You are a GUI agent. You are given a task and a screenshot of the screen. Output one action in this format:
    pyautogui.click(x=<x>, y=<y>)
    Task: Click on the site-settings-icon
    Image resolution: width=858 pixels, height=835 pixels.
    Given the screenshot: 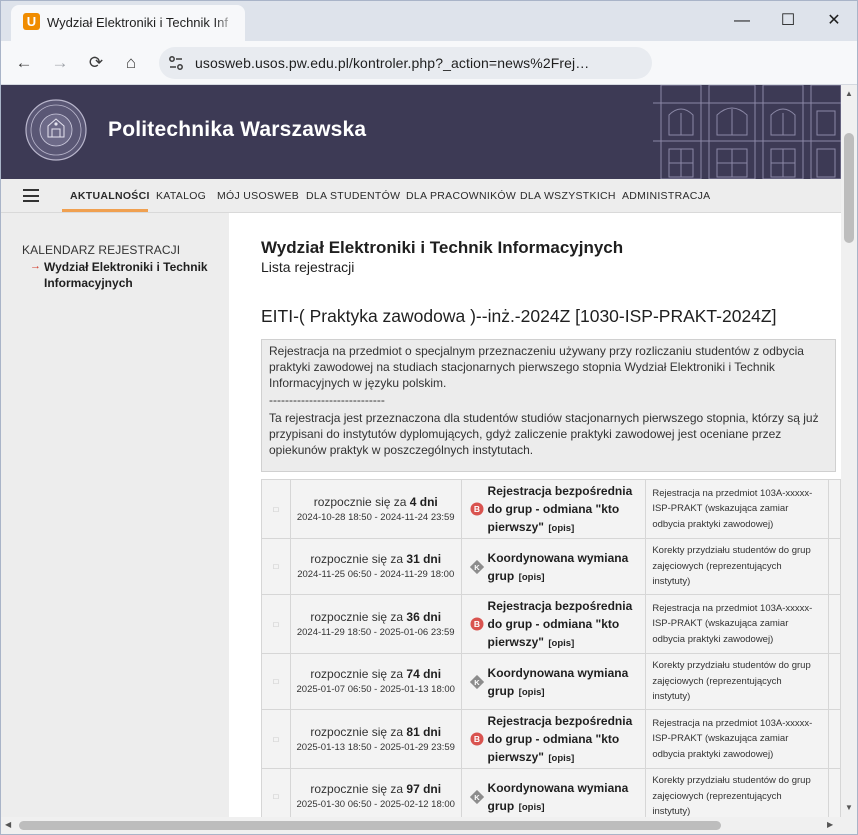 What is the action you would take?
    pyautogui.click(x=176, y=63)
    